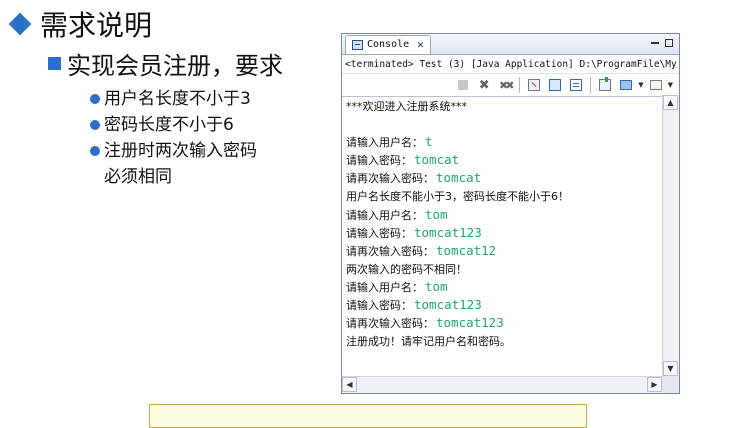 The height and width of the screenshot is (428, 754). I want to click on requirement-text: 密码长度不小于6, so click(169, 125).